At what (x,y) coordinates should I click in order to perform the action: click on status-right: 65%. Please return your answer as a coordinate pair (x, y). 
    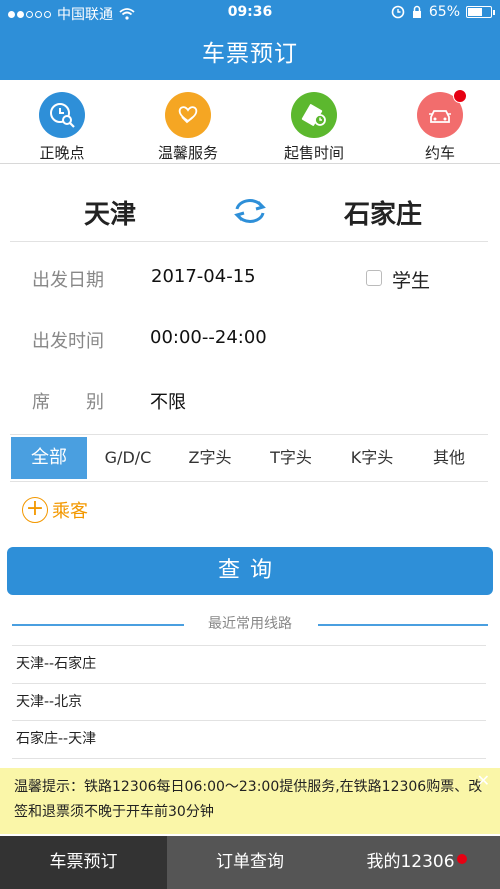
    Looking at the image, I should click on (443, 12).